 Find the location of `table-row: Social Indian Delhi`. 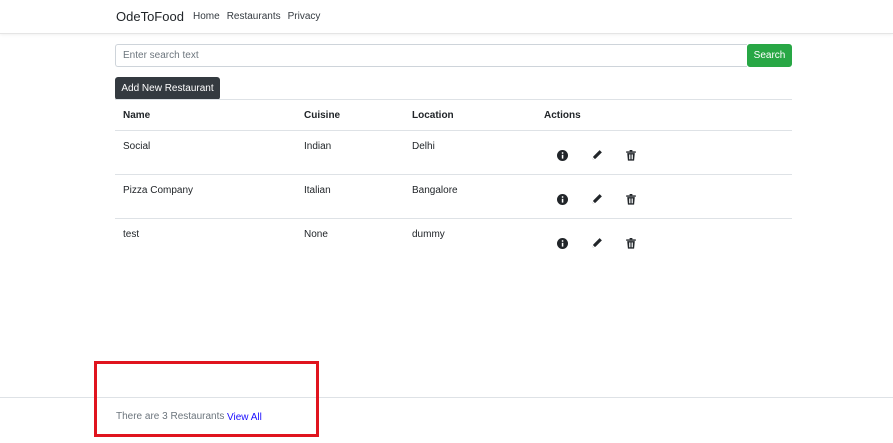

table-row: Social Indian Delhi is located at coordinates (453, 152).